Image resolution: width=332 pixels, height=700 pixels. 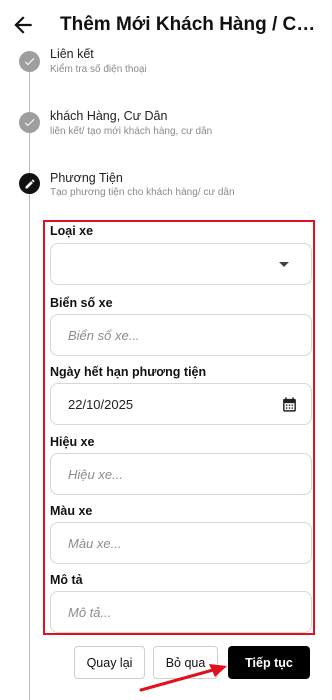 I want to click on dropdown-arrow-icon, so click(x=284, y=264).